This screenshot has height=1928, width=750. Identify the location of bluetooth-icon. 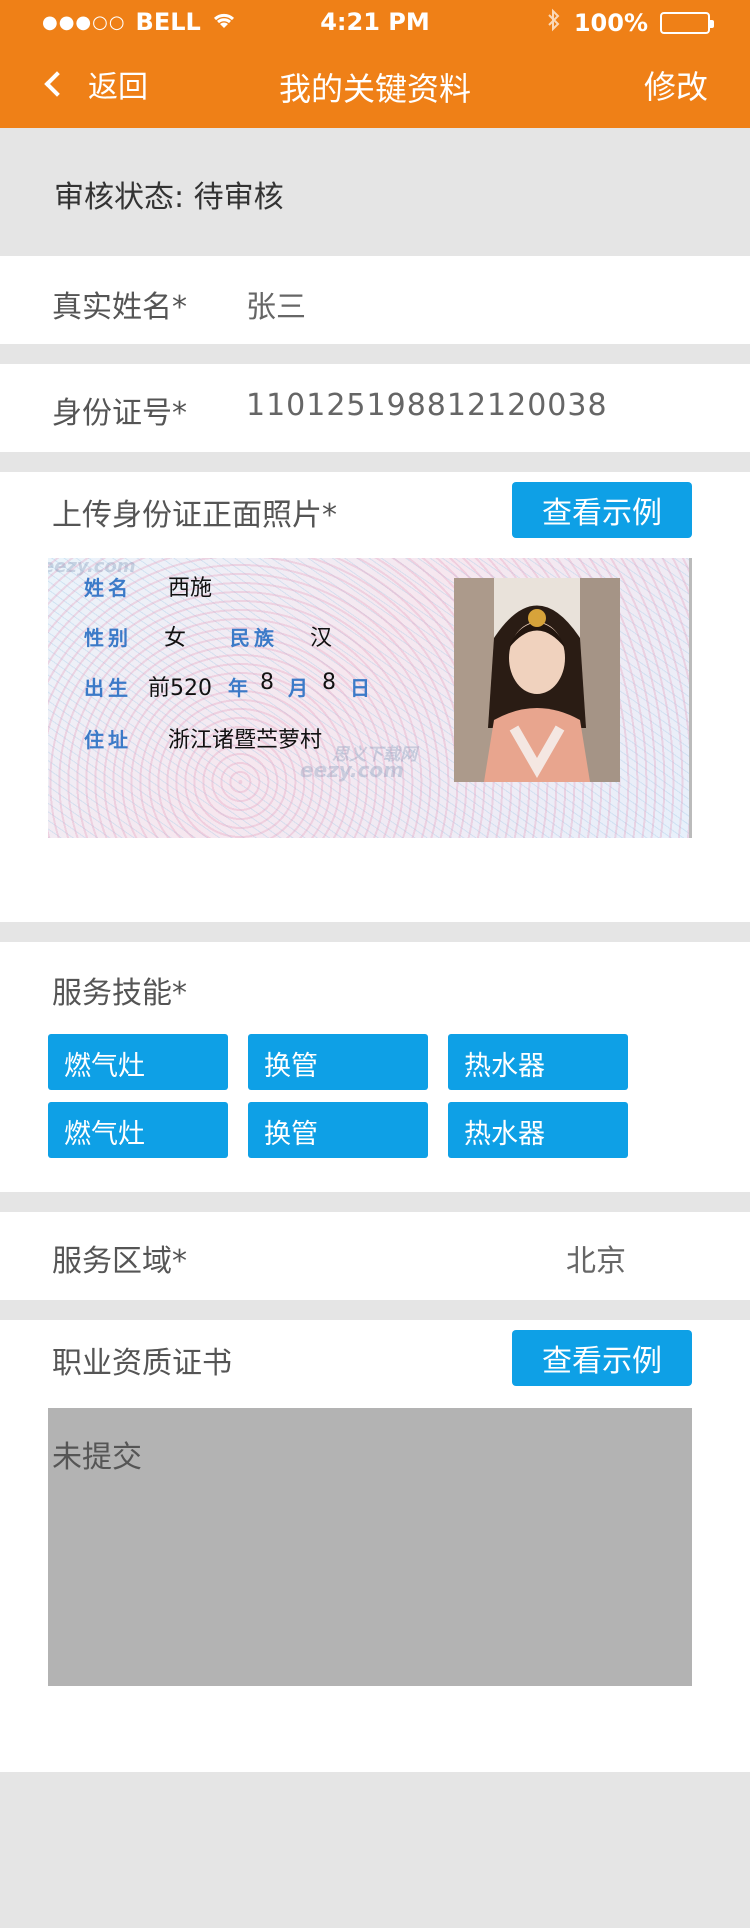
(554, 23).